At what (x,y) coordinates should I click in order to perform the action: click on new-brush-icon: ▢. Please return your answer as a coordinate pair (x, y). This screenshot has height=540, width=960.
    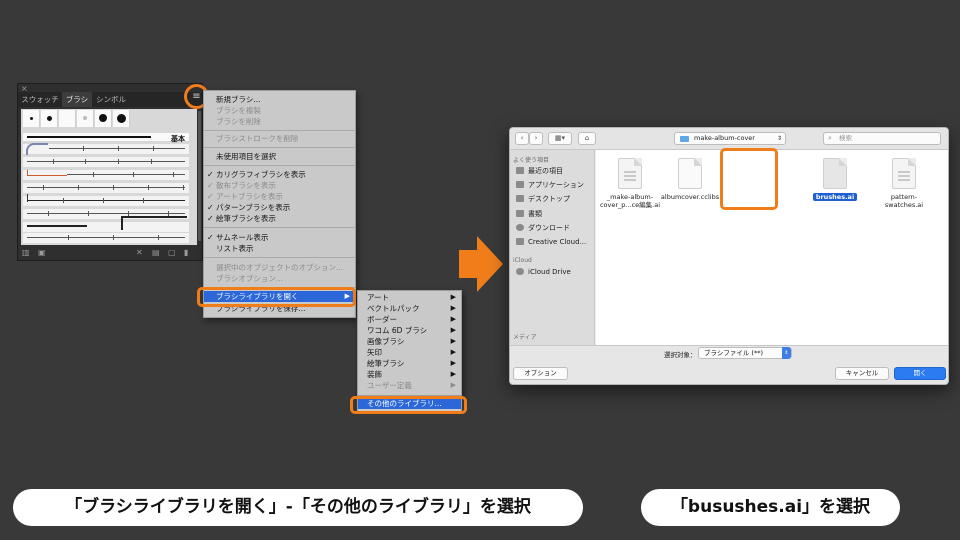
    Looking at the image, I should click on (172, 252).